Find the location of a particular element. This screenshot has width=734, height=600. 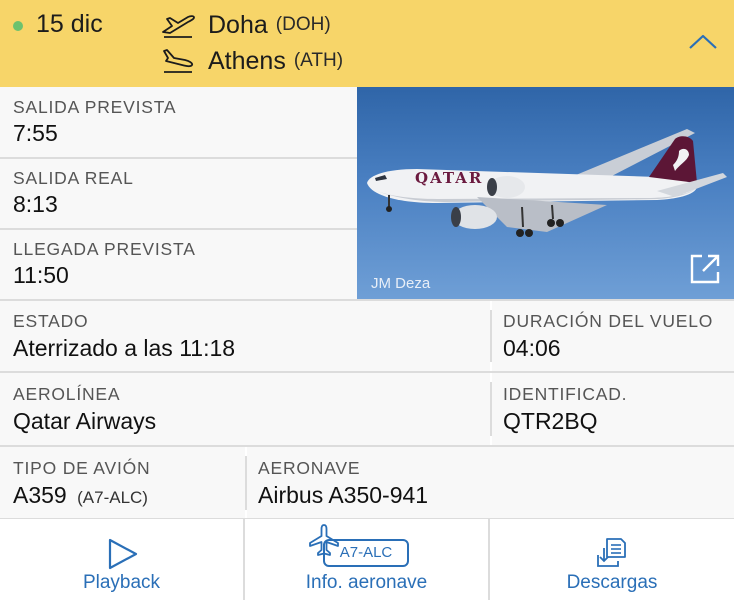

actual-departure-label: SALIDA REAL is located at coordinates (73, 178).